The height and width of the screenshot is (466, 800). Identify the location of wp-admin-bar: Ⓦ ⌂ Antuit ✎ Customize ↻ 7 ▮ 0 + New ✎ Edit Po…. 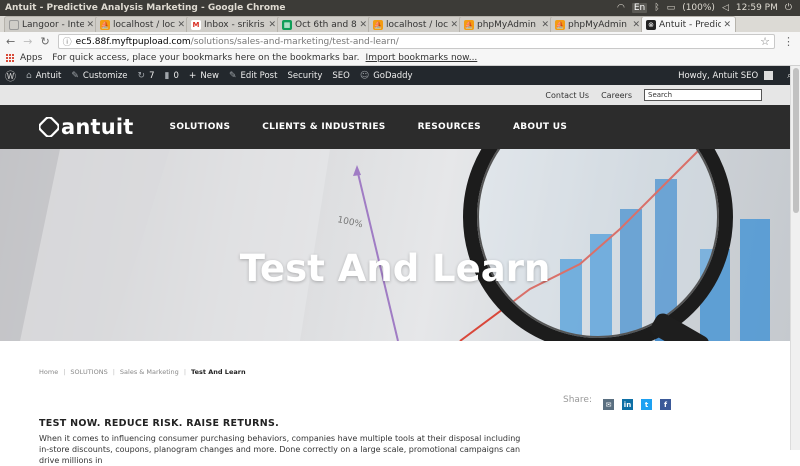
(400, 75).